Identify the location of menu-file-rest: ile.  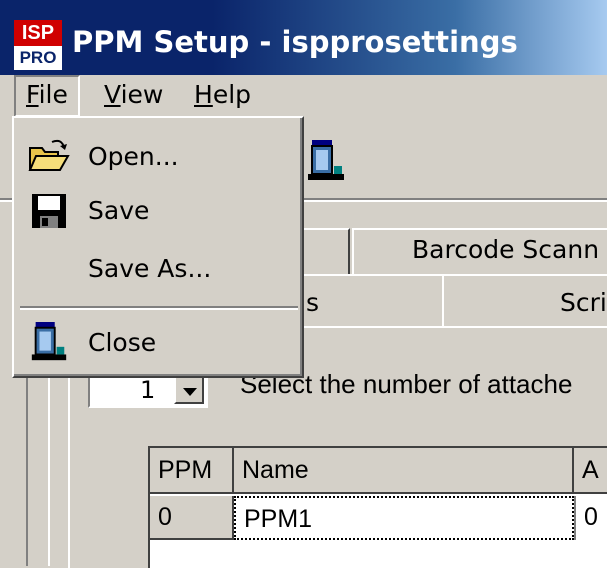
(53, 94).